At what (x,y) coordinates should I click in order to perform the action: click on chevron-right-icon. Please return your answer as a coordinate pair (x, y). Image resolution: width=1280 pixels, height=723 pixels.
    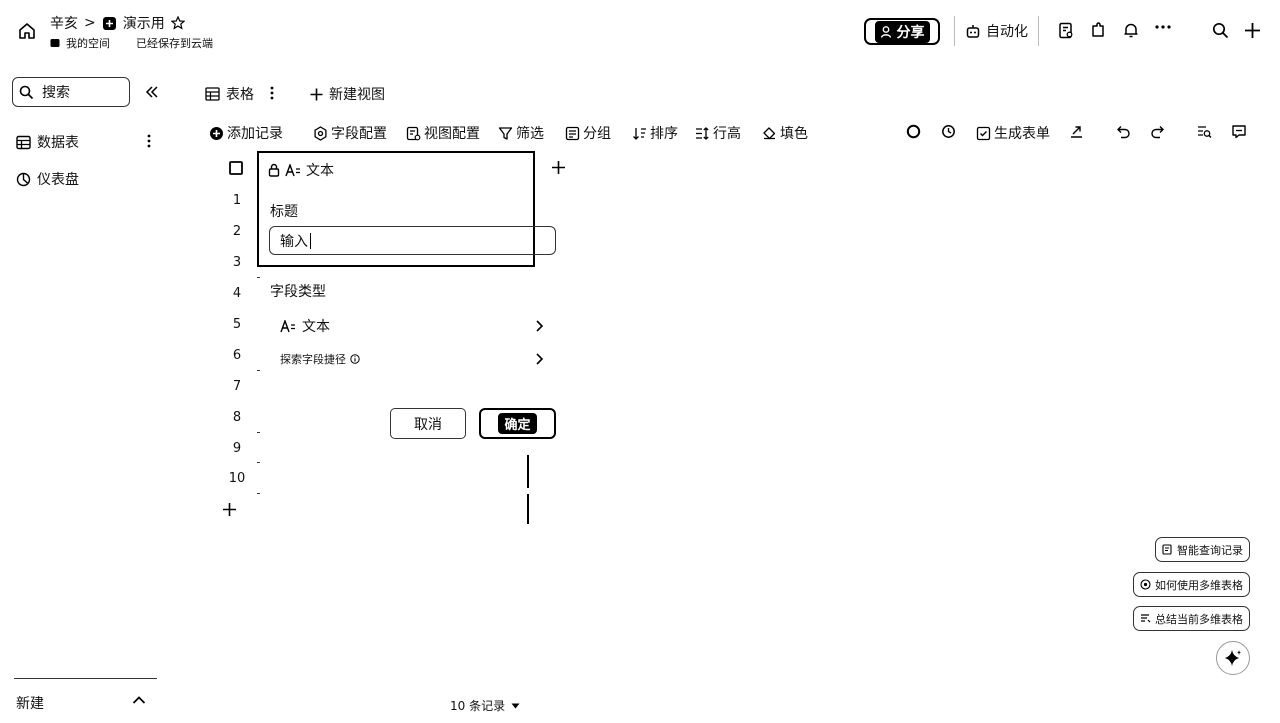
    Looking at the image, I should click on (539, 326).